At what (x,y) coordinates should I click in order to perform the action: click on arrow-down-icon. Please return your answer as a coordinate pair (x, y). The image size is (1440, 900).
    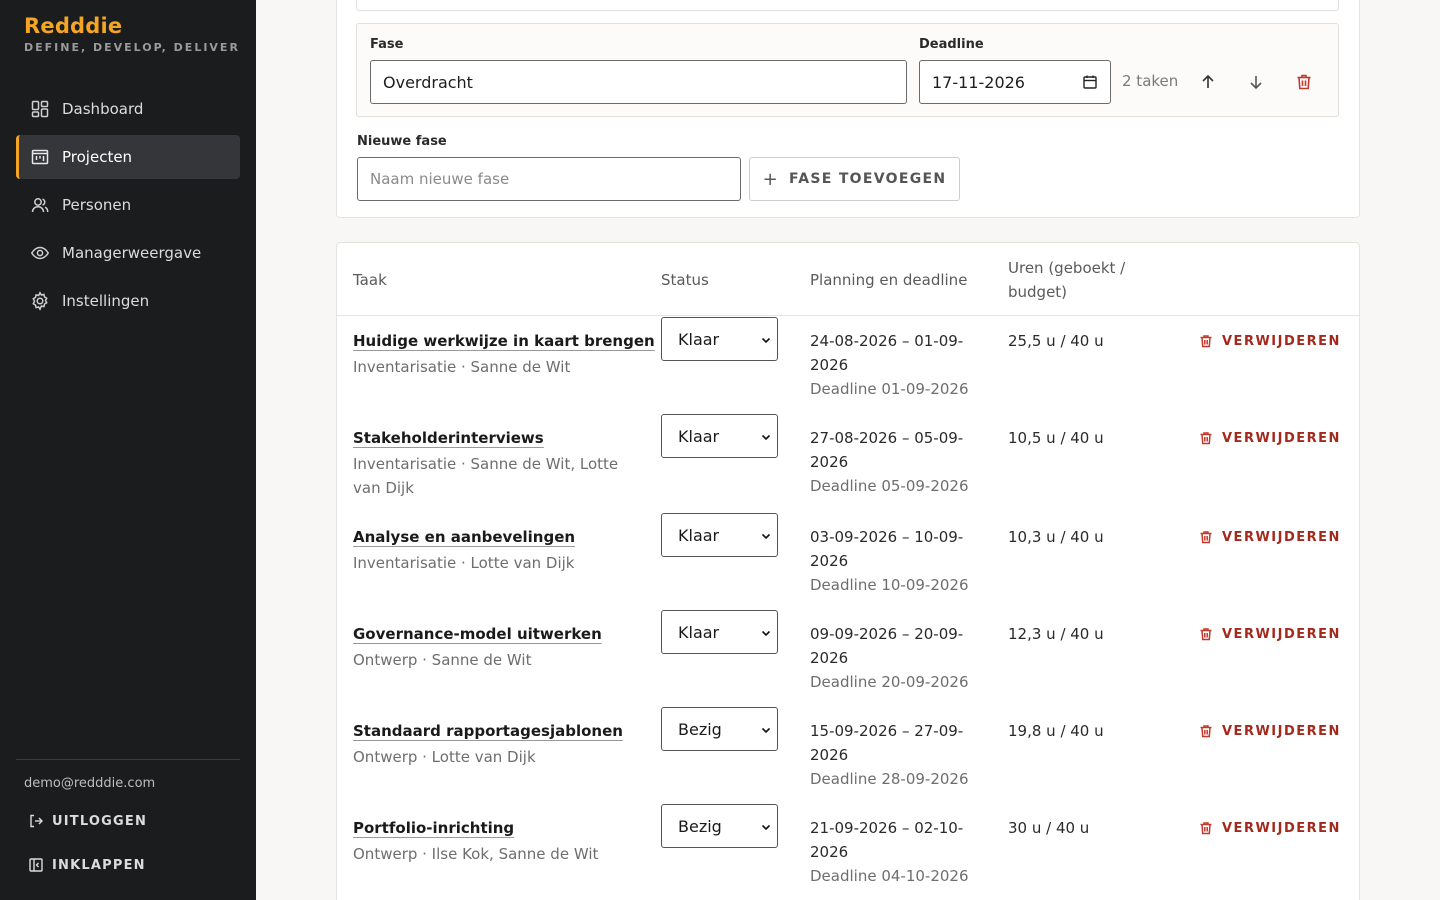
    Looking at the image, I should click on (1256, 83).